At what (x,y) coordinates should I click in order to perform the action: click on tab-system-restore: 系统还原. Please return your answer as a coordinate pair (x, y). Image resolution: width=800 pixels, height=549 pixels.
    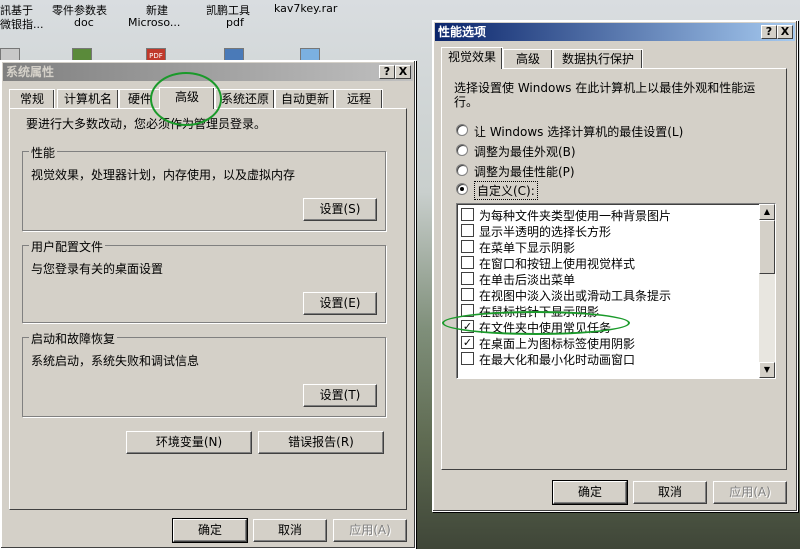
    Looking at the image, I should click on (245, 98).